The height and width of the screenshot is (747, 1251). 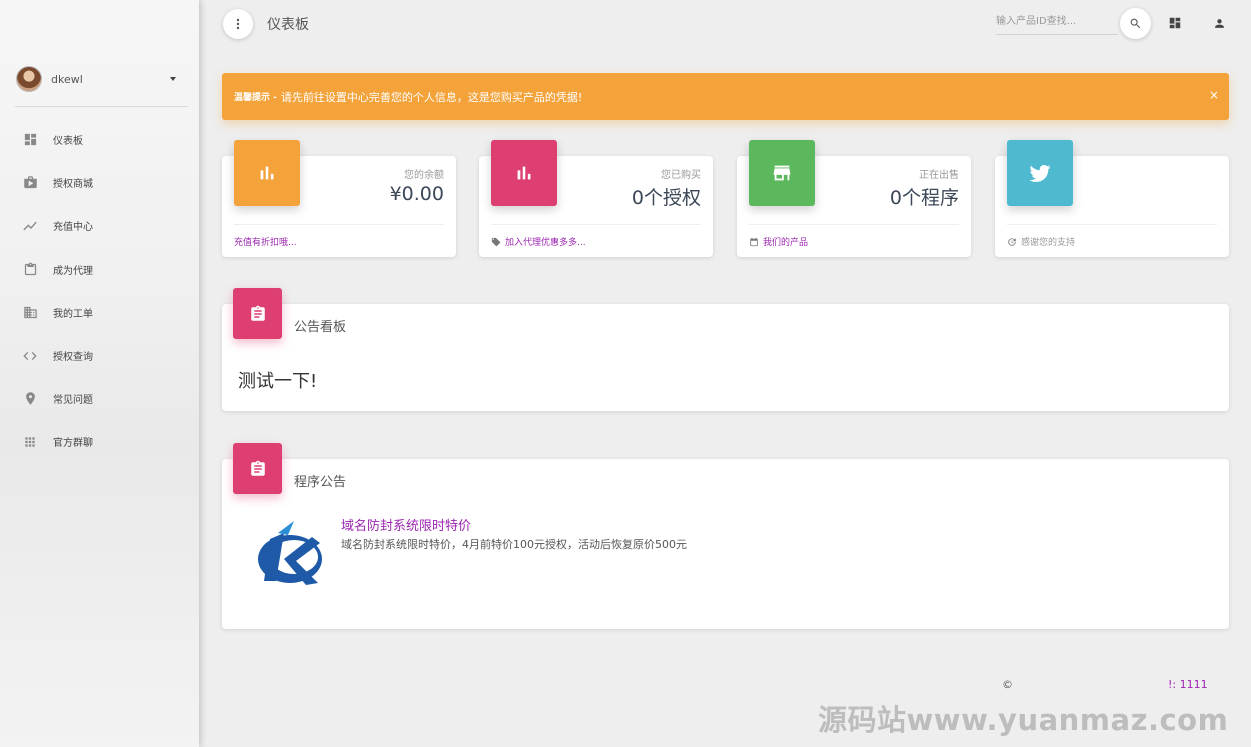 What do you see at coordinates (782, 173) in the screenshot?
I see `store-icon` at bounding box center [782, 173].